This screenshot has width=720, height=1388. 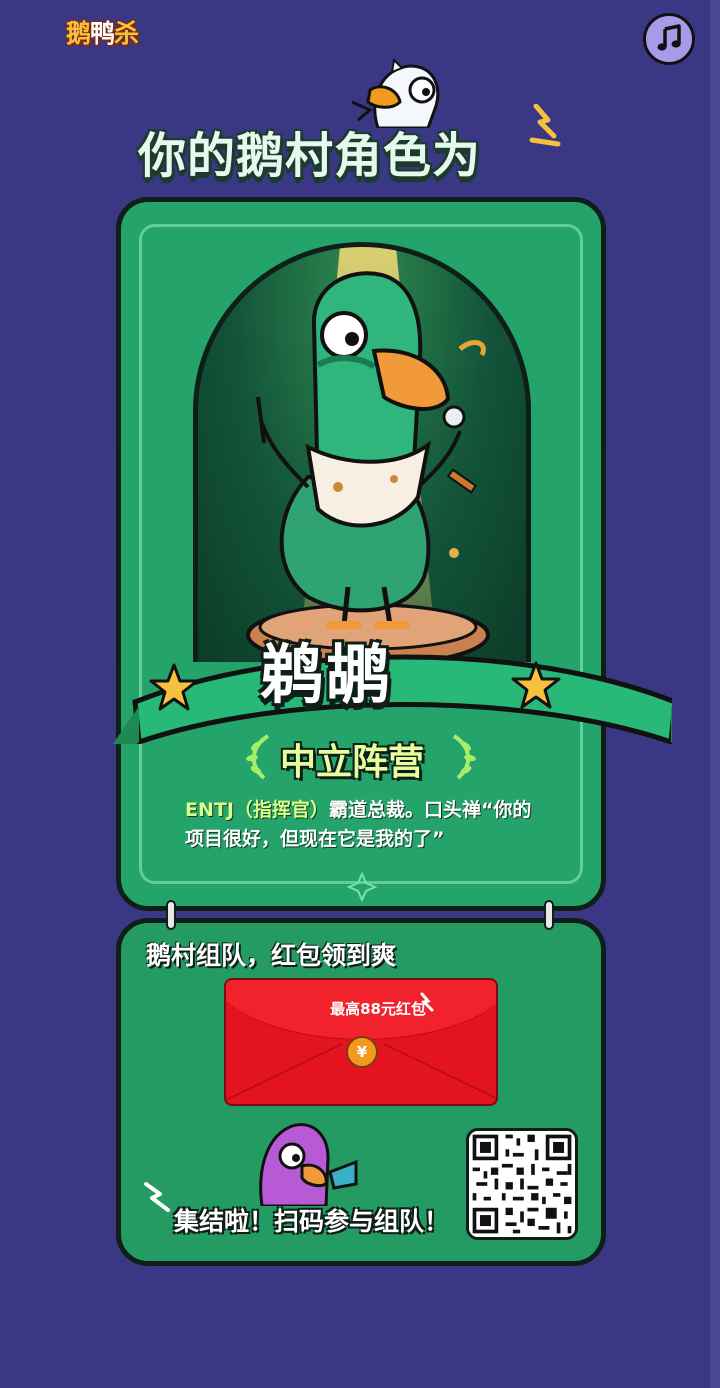 I want to click on scrollbar, so click(x=715, y=694).